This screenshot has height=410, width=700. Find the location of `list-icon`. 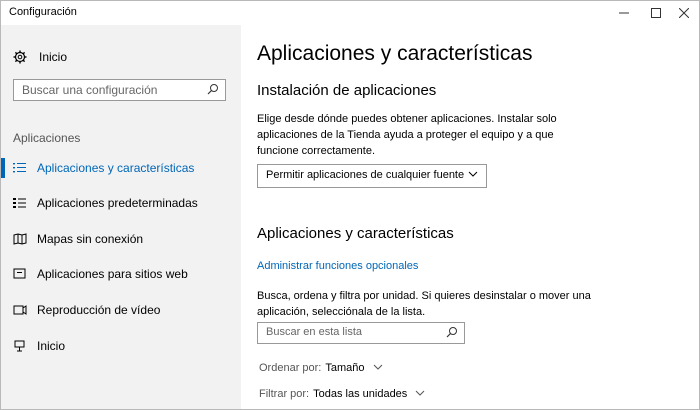

list-icon is located at coordinates (20, 168).